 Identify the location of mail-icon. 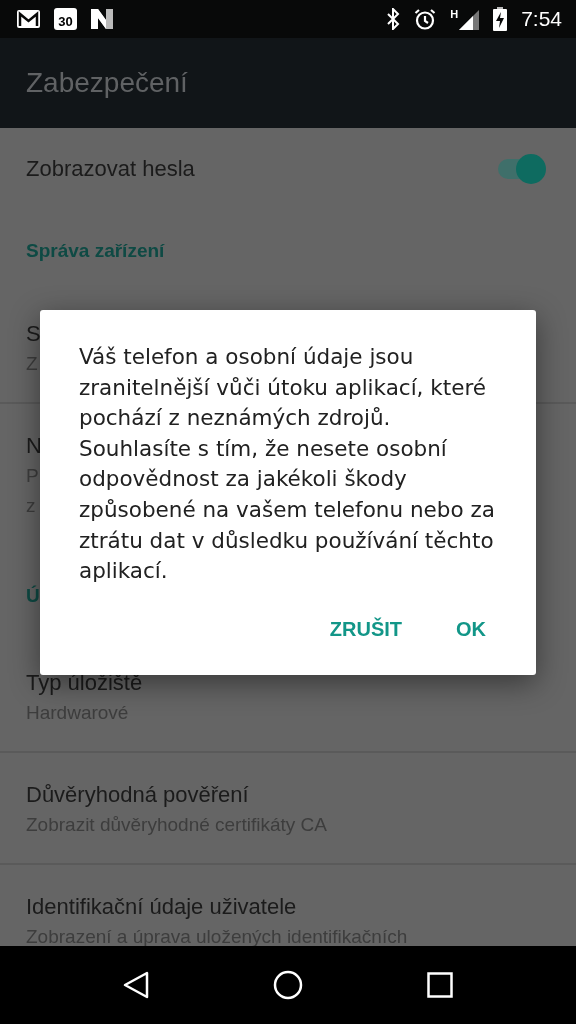
(28, 19).